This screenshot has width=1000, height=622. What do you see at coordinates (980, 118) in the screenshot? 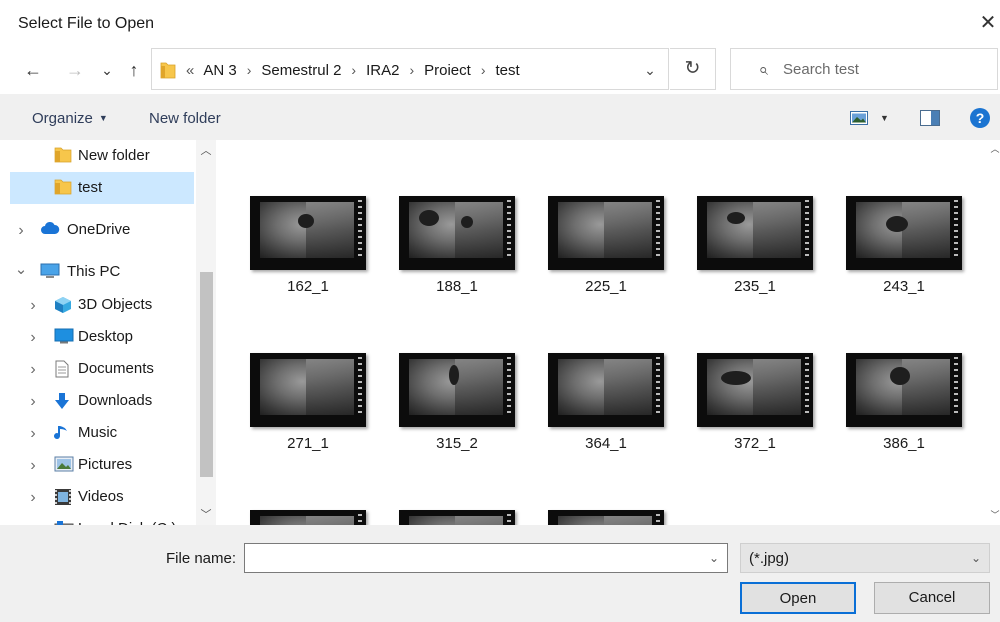
I see `help-icon: ?` at bounding box center [980, 118].